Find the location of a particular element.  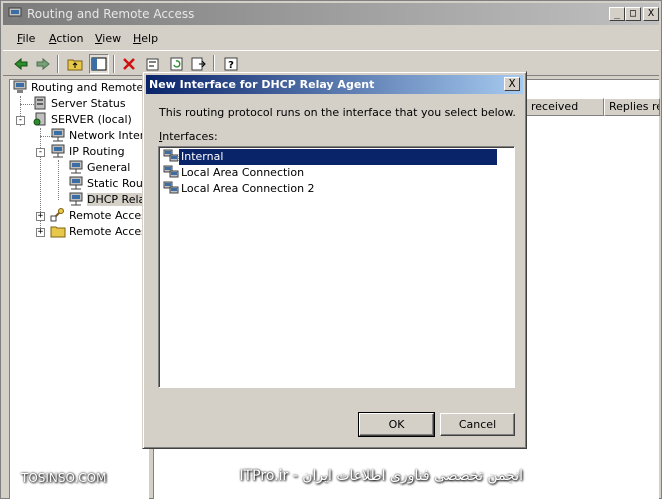

back-arrow-icon is located at coordinates (21, 64).